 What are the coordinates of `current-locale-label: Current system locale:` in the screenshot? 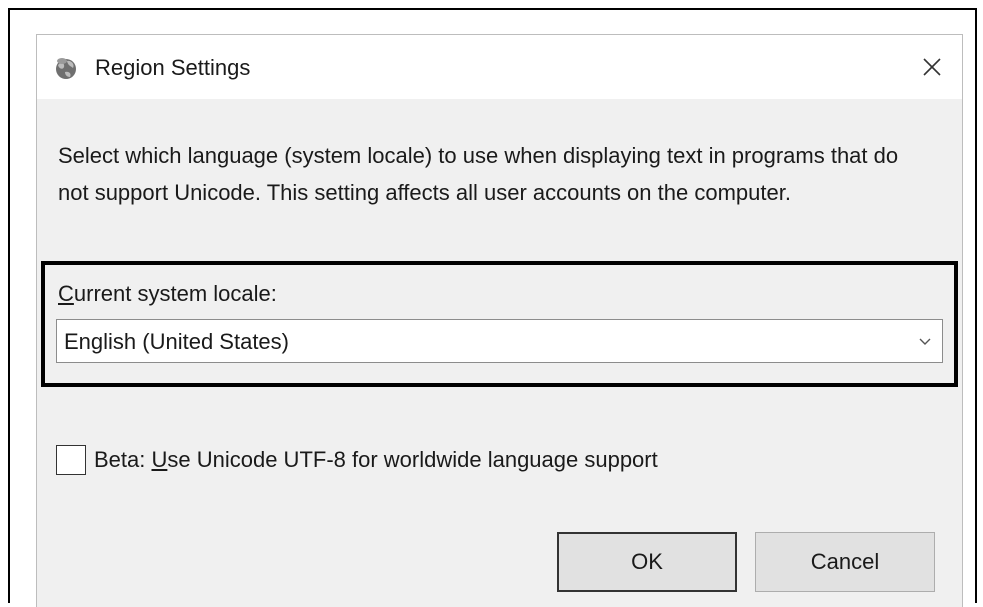 It's located at (167, 294).